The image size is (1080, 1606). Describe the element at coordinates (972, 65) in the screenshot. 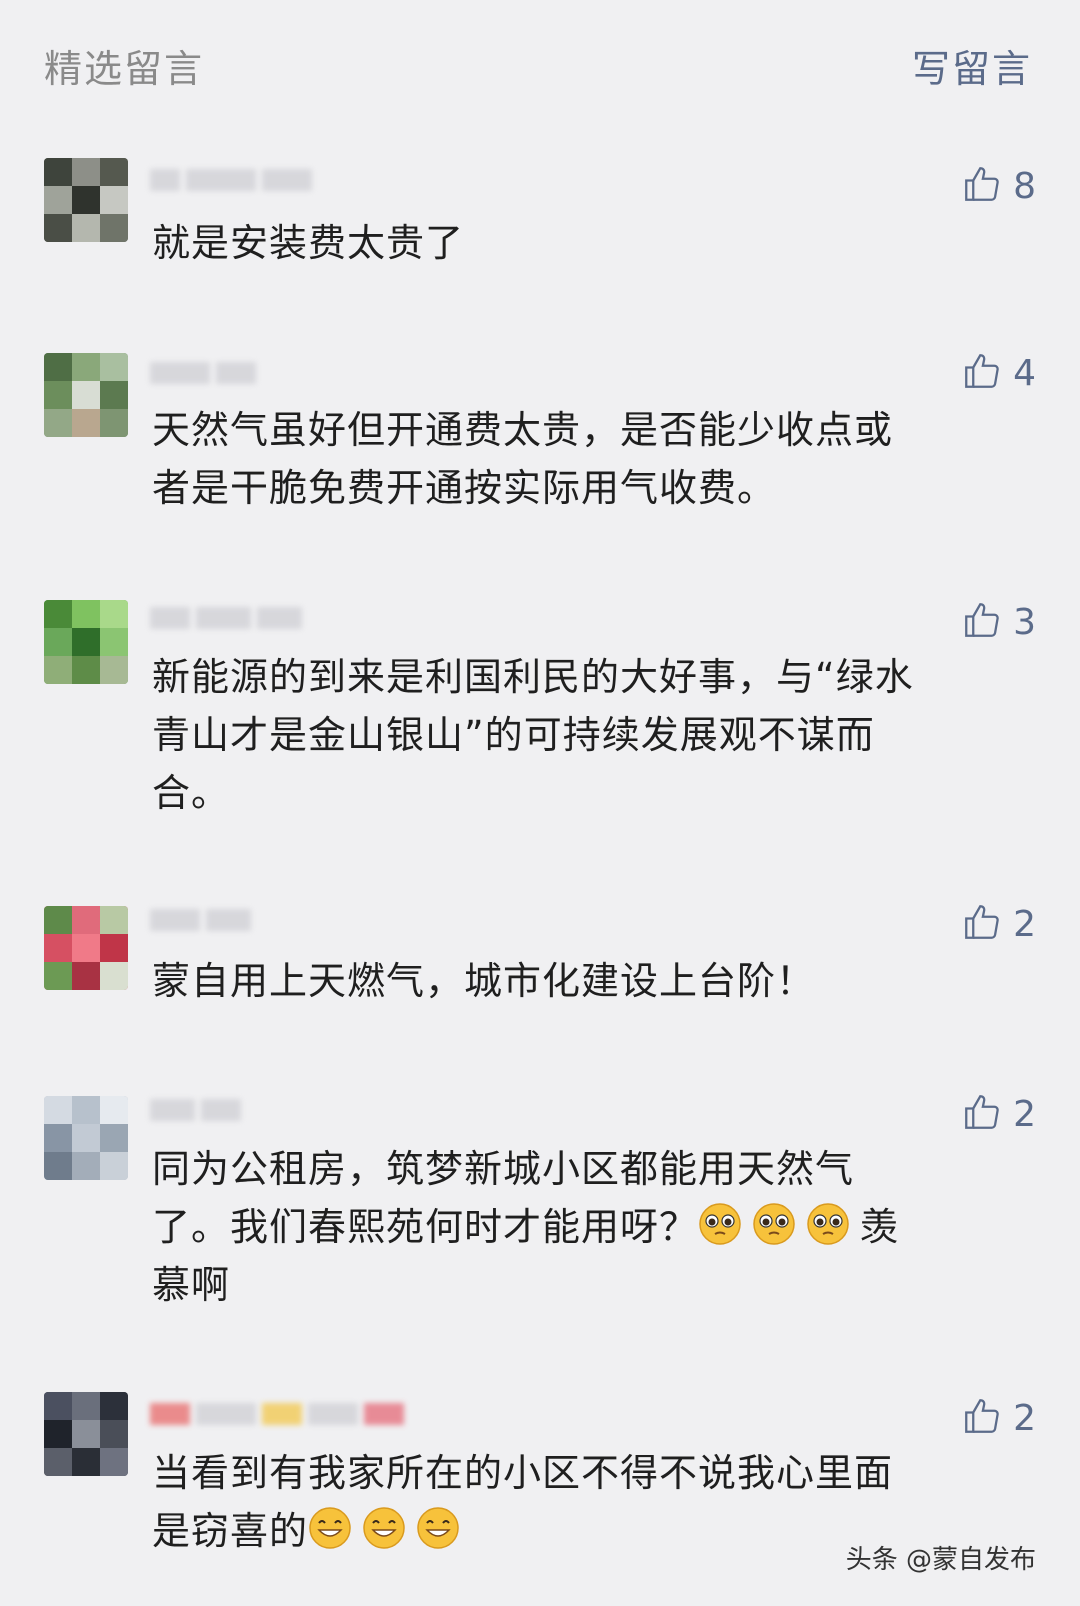

I see `write-comment-button: 写留言` at that location.